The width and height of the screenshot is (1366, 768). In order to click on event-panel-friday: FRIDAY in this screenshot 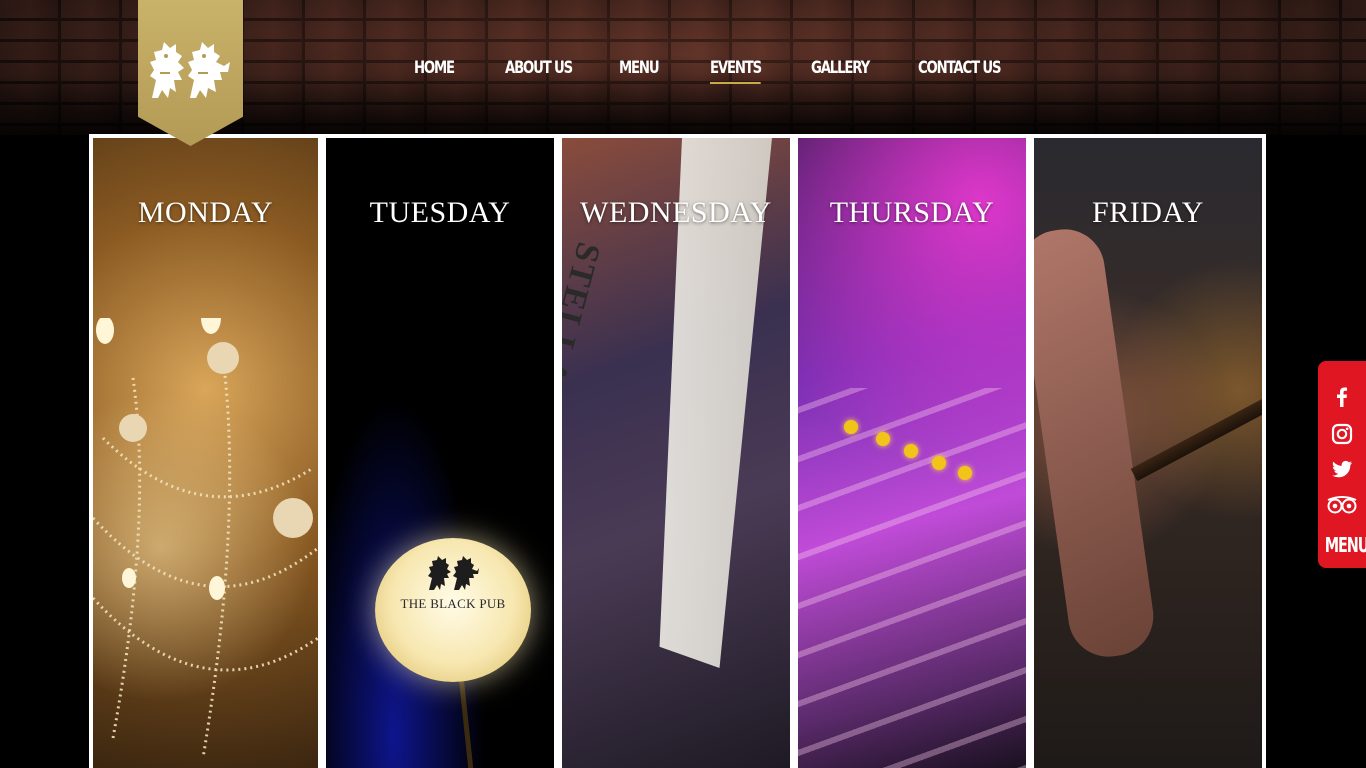, I will do `click(1148, 453)`.